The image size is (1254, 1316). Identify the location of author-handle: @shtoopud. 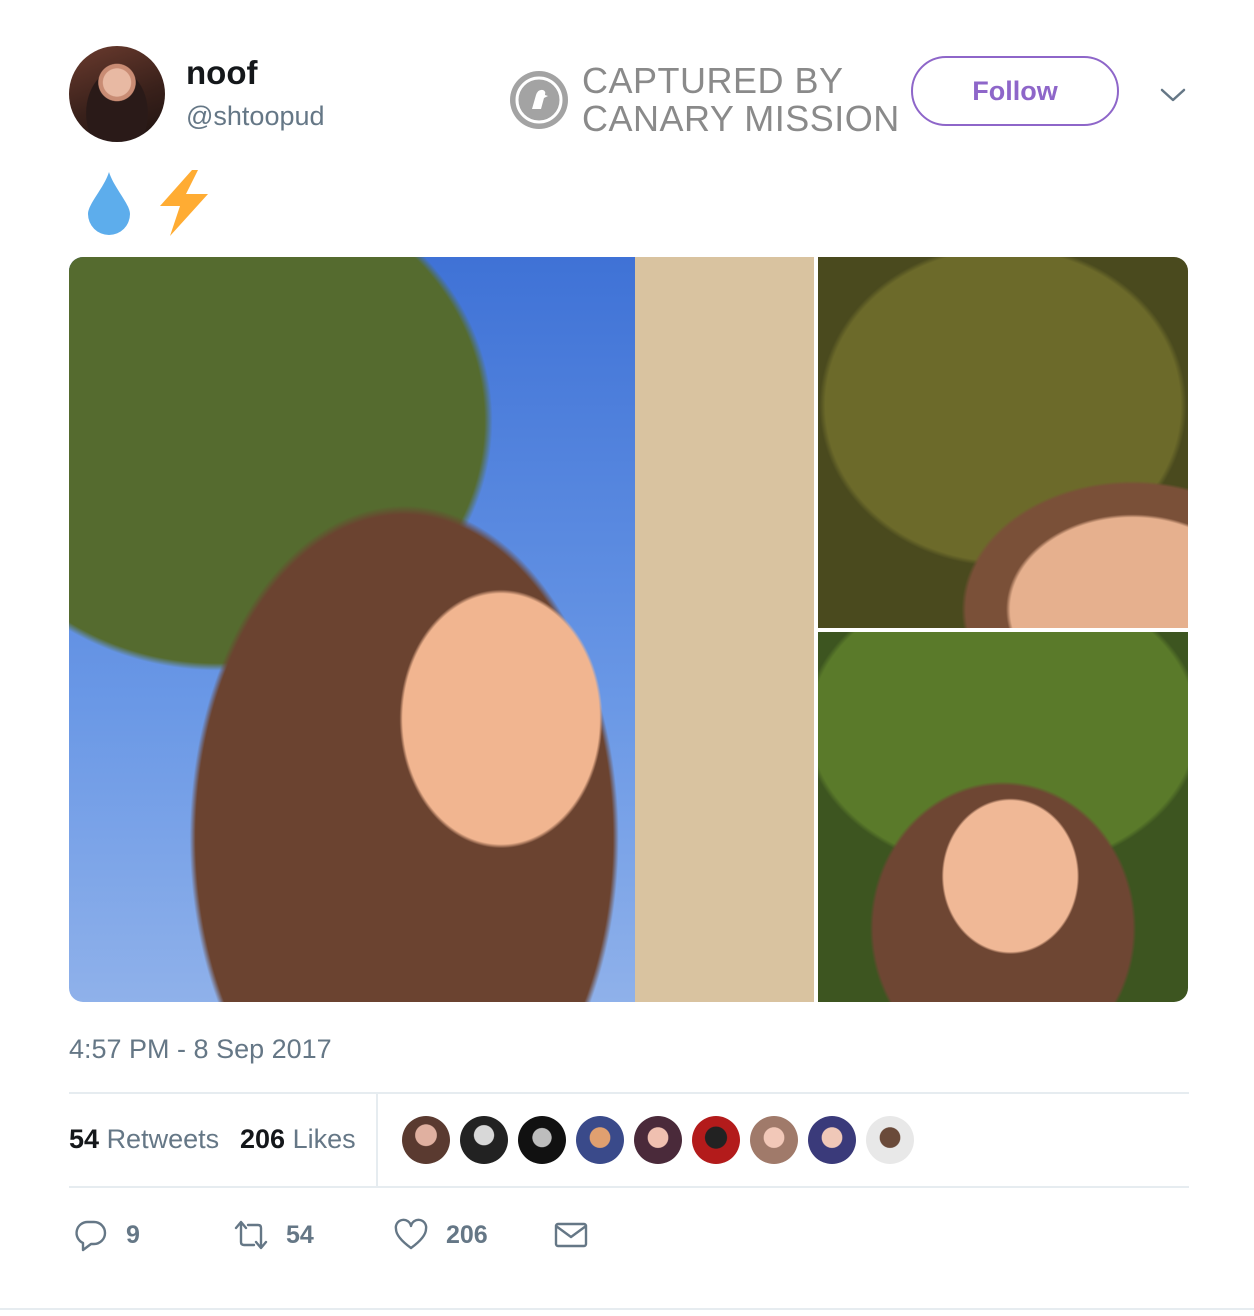
(255, 116).